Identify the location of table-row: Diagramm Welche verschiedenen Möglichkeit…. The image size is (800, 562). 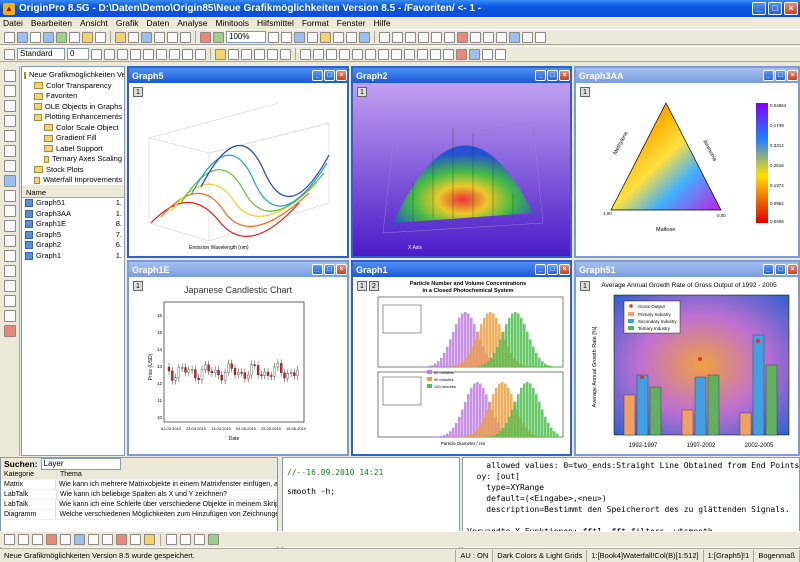
(139, 515).